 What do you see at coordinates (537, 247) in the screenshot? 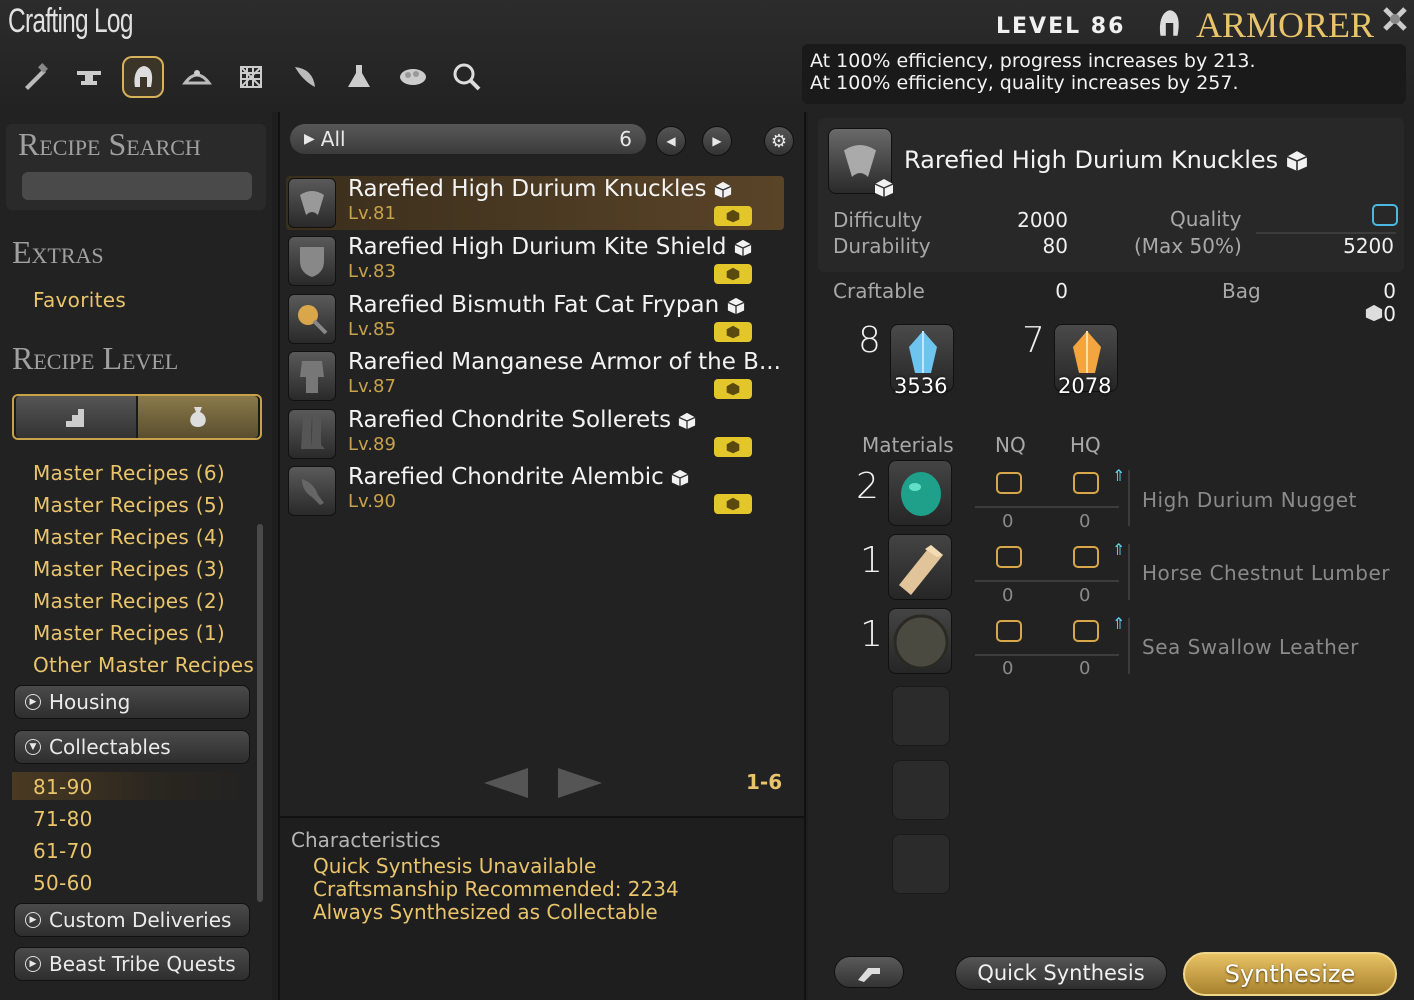
I see `recipe-name: Rarefied High Durium Kite Shield` at bounding box center [537, 247].